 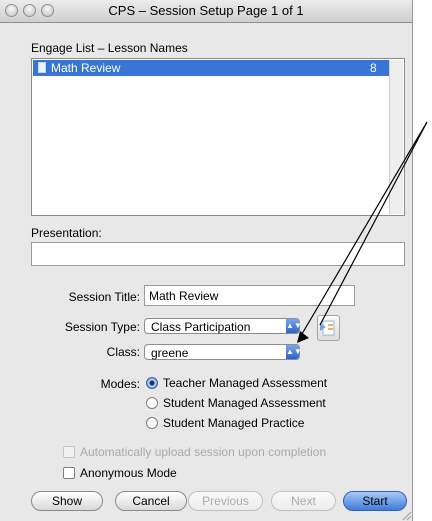 I want to click on radio-student-managed-practice, so click(x=152, y=423).